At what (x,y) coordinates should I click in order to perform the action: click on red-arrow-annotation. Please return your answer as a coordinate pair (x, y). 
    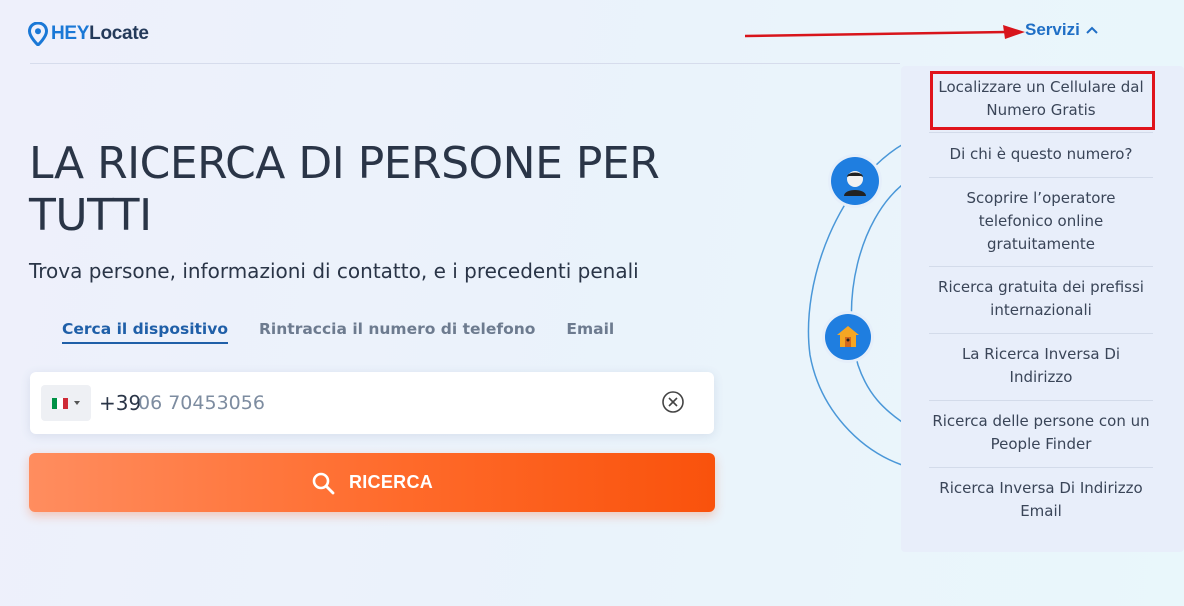
    Looking at the image, I should click on (885, 32).